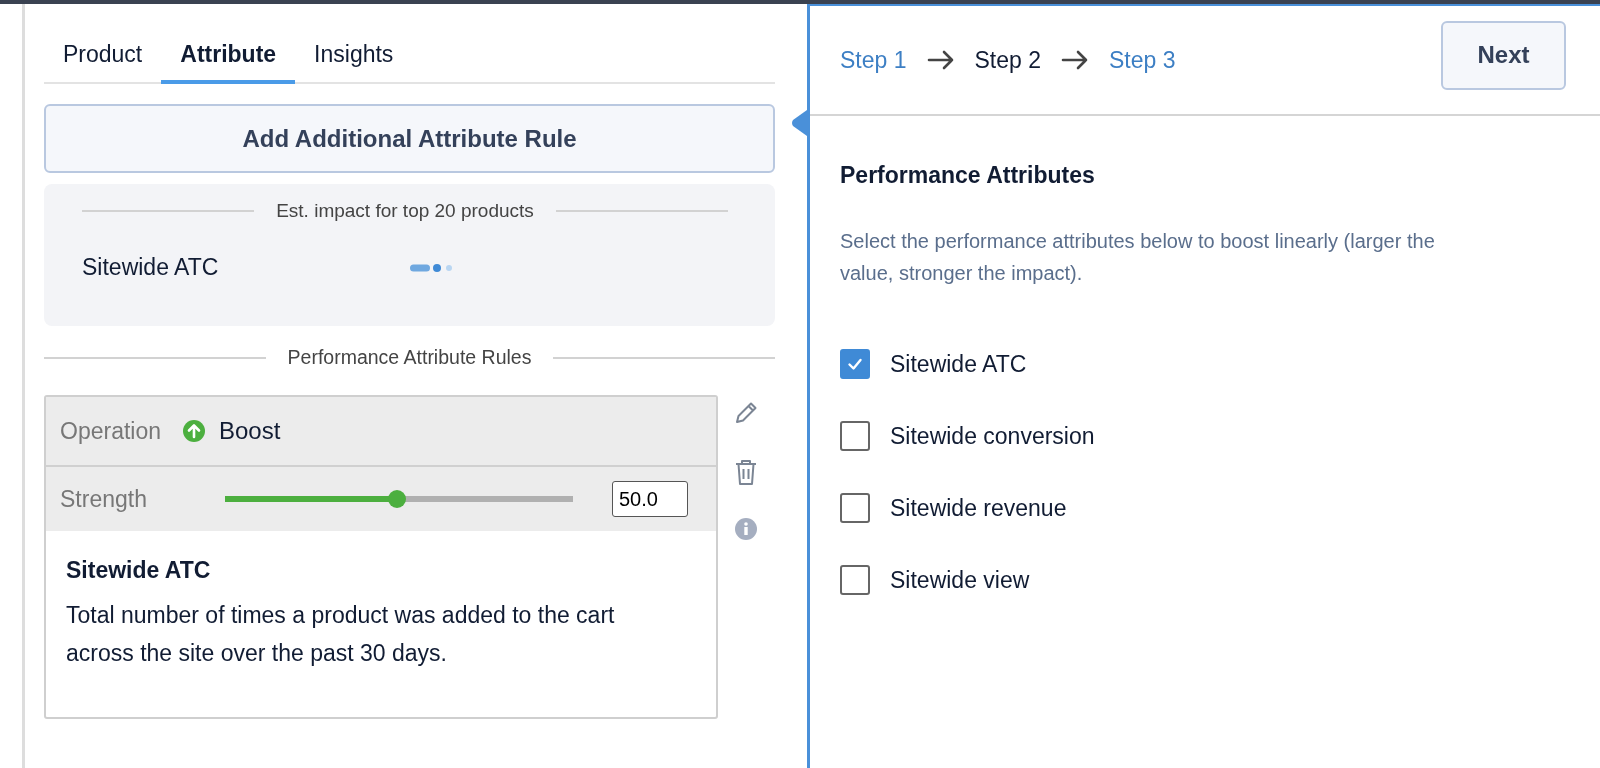 The width and height of the screenshot is (1600, 768). I want to click on attribute-title: Sitewide ATC, so click(139, 570).